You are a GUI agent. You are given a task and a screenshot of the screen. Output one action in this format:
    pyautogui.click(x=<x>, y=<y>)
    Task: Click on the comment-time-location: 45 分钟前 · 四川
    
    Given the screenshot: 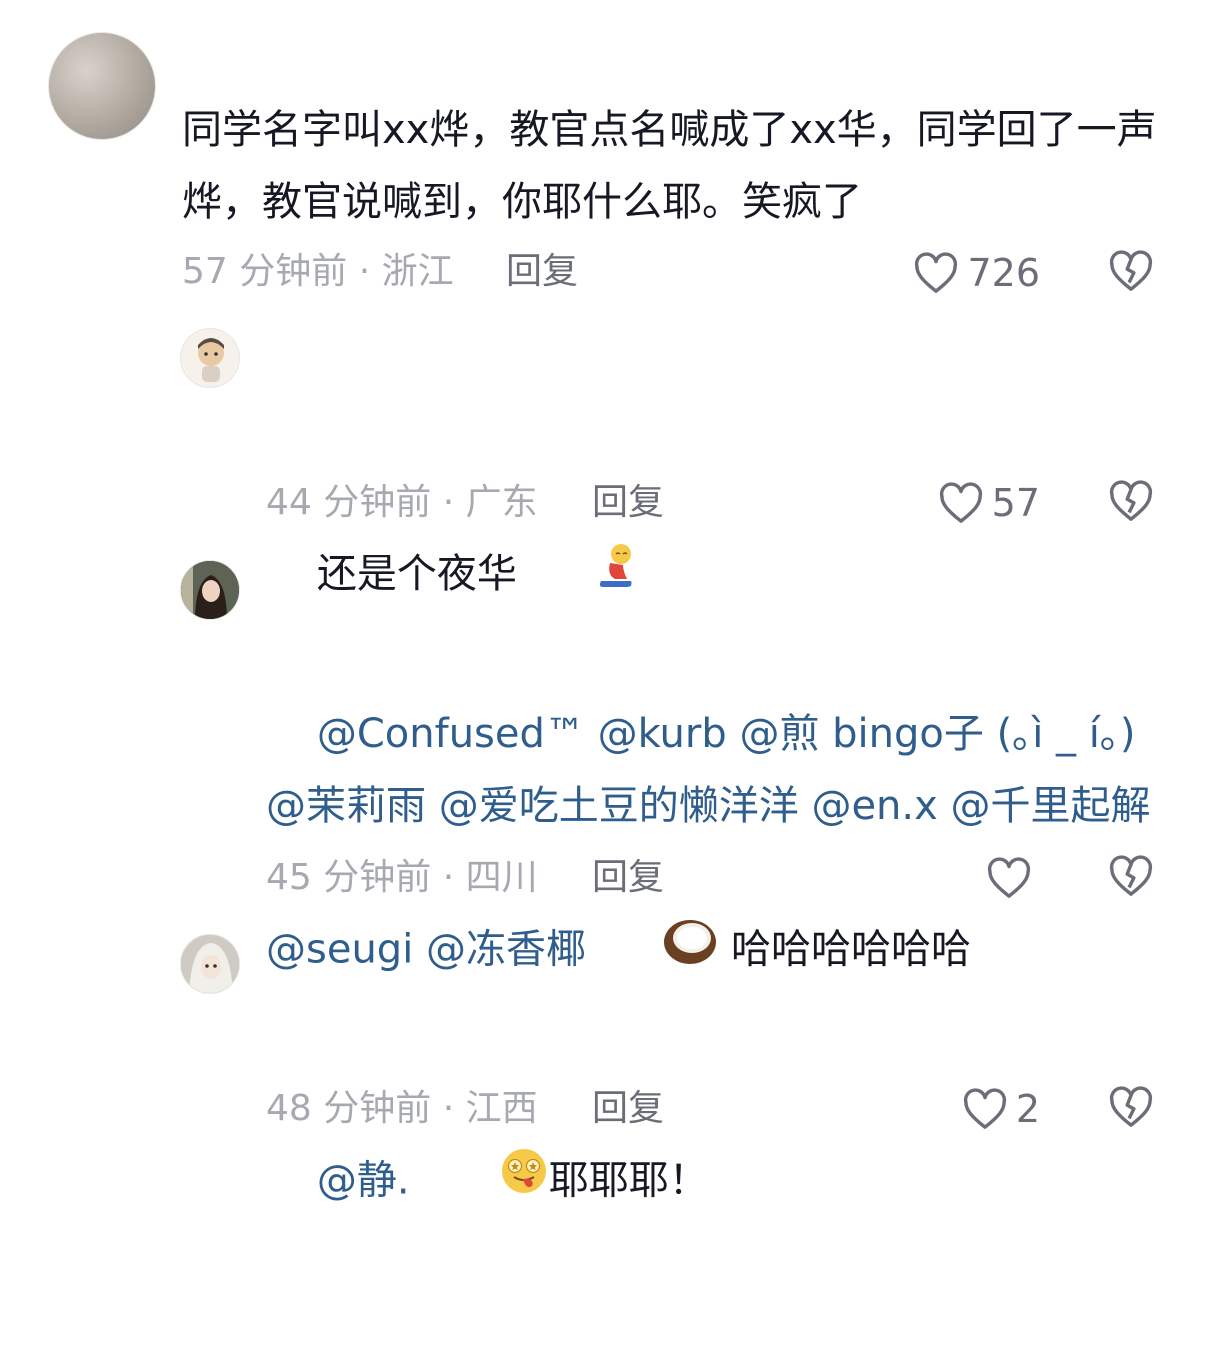 What is the action you would take?
    pyautogui.click(x=402, y=877)
    